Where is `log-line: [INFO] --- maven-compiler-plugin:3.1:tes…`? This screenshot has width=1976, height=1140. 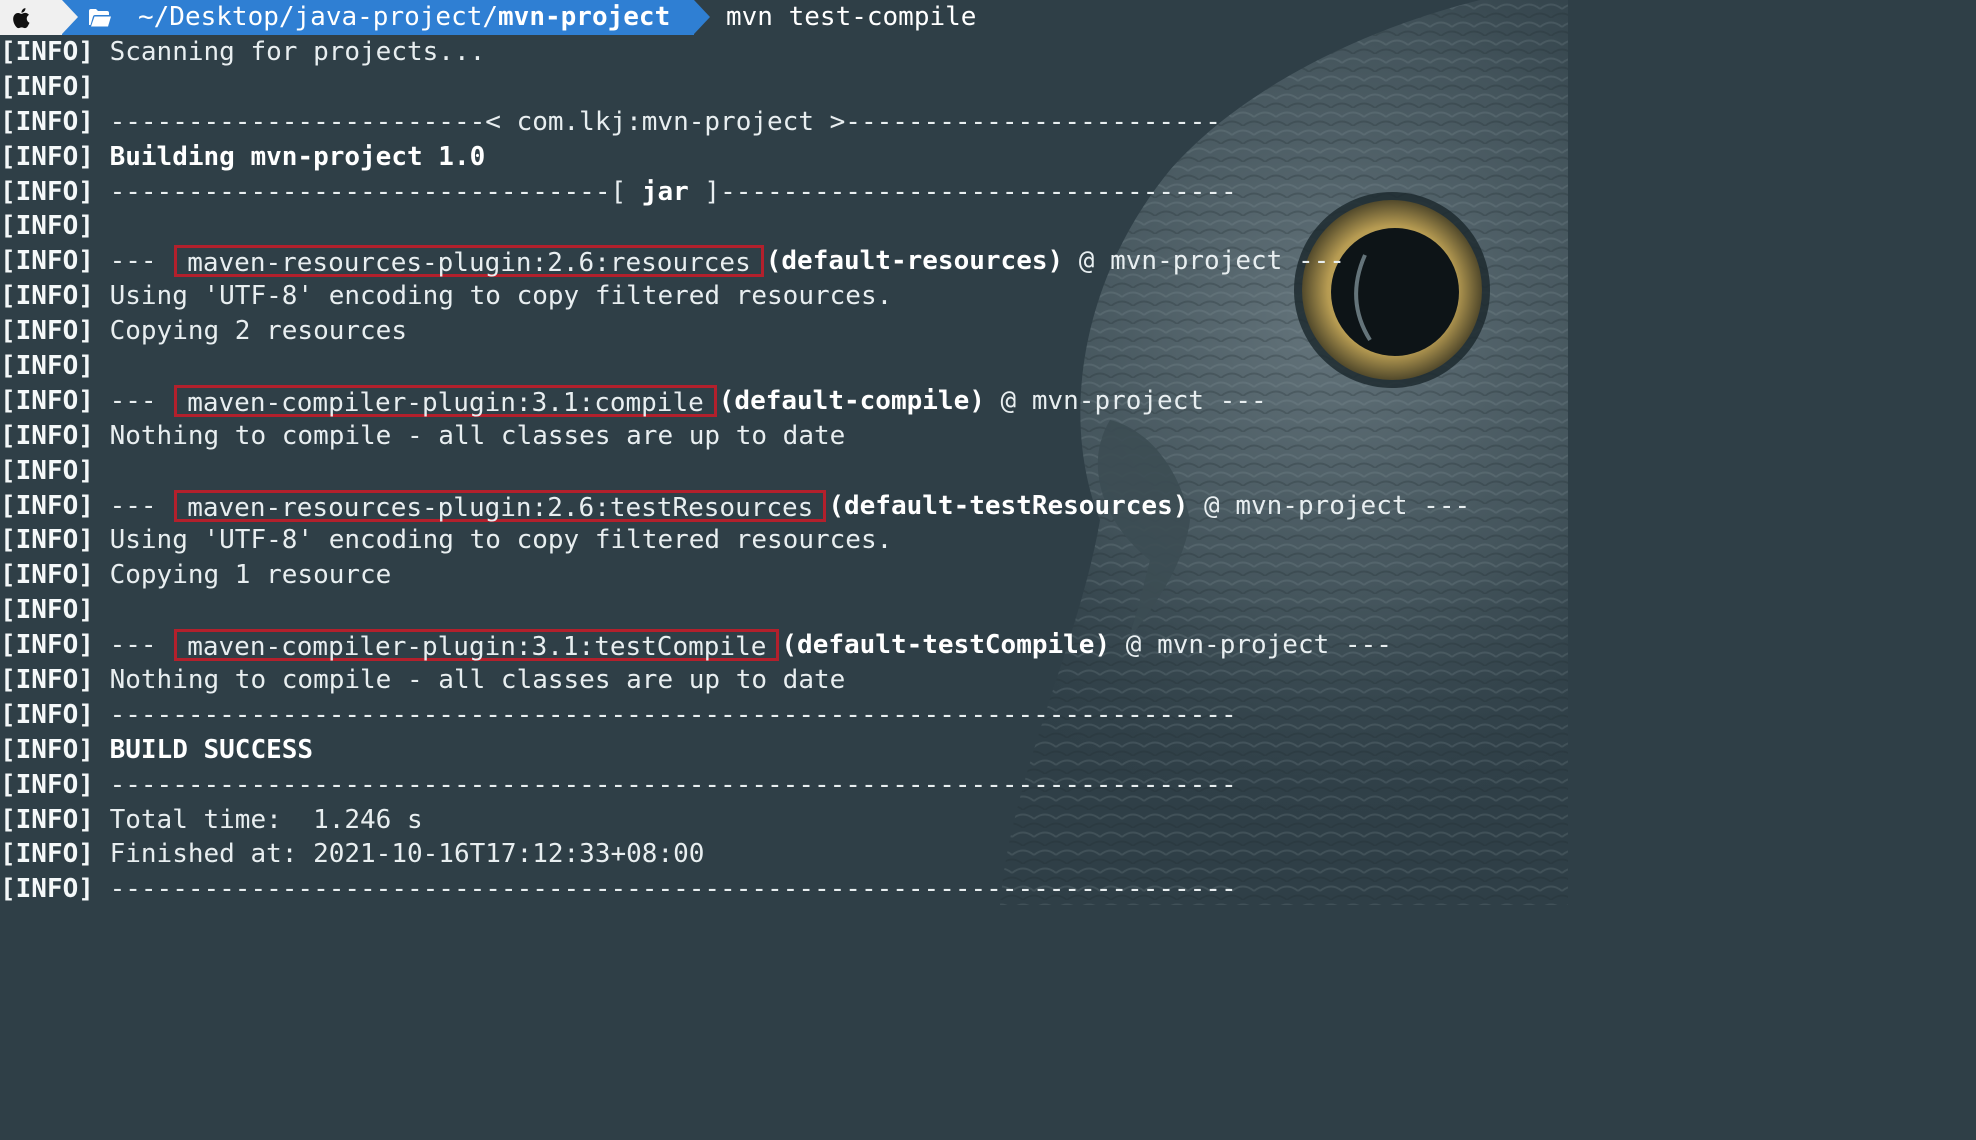
log-line: [INFO] --- maven-compiler-plugin:3.1:tes… is located at coordinates (784, 645).